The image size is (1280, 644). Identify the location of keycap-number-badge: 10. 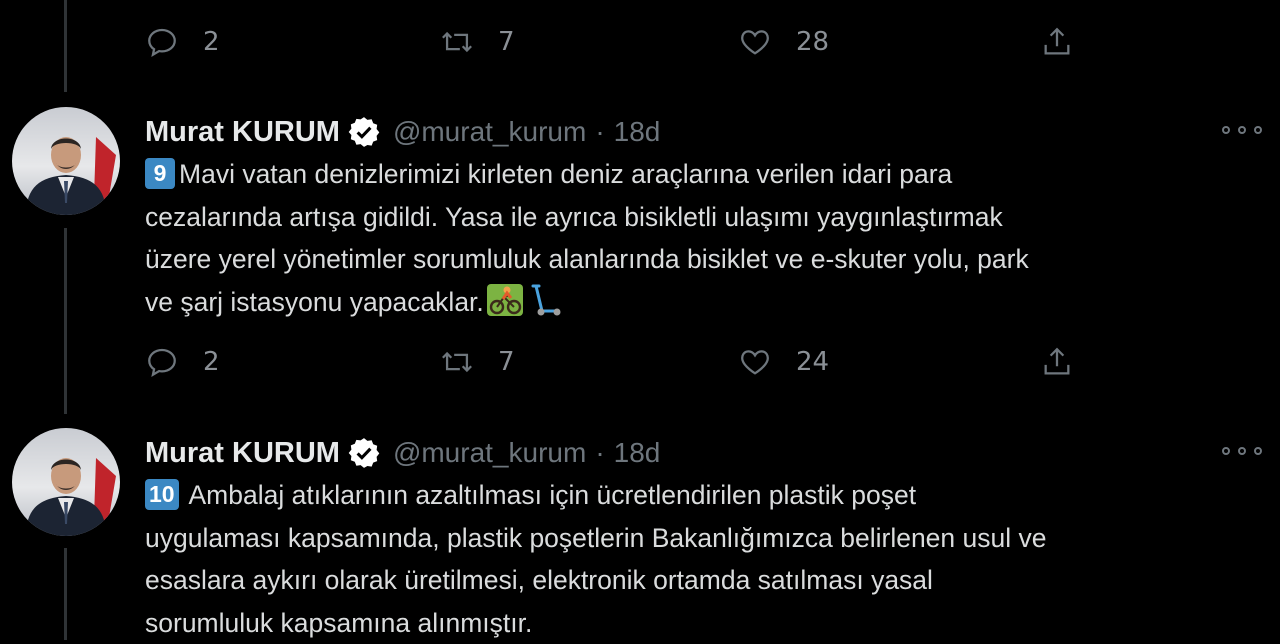
(162, 494).